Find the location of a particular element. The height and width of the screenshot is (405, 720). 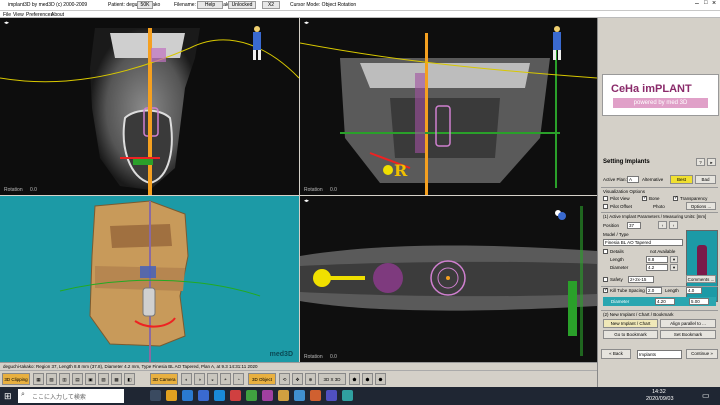

tool-icon-1: ▦ is located at coordinates (38, 379).